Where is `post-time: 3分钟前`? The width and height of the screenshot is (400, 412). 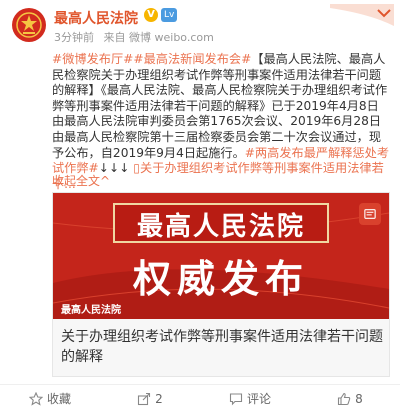 post-time: 3分钟前 is located at coordinates (74, 37).